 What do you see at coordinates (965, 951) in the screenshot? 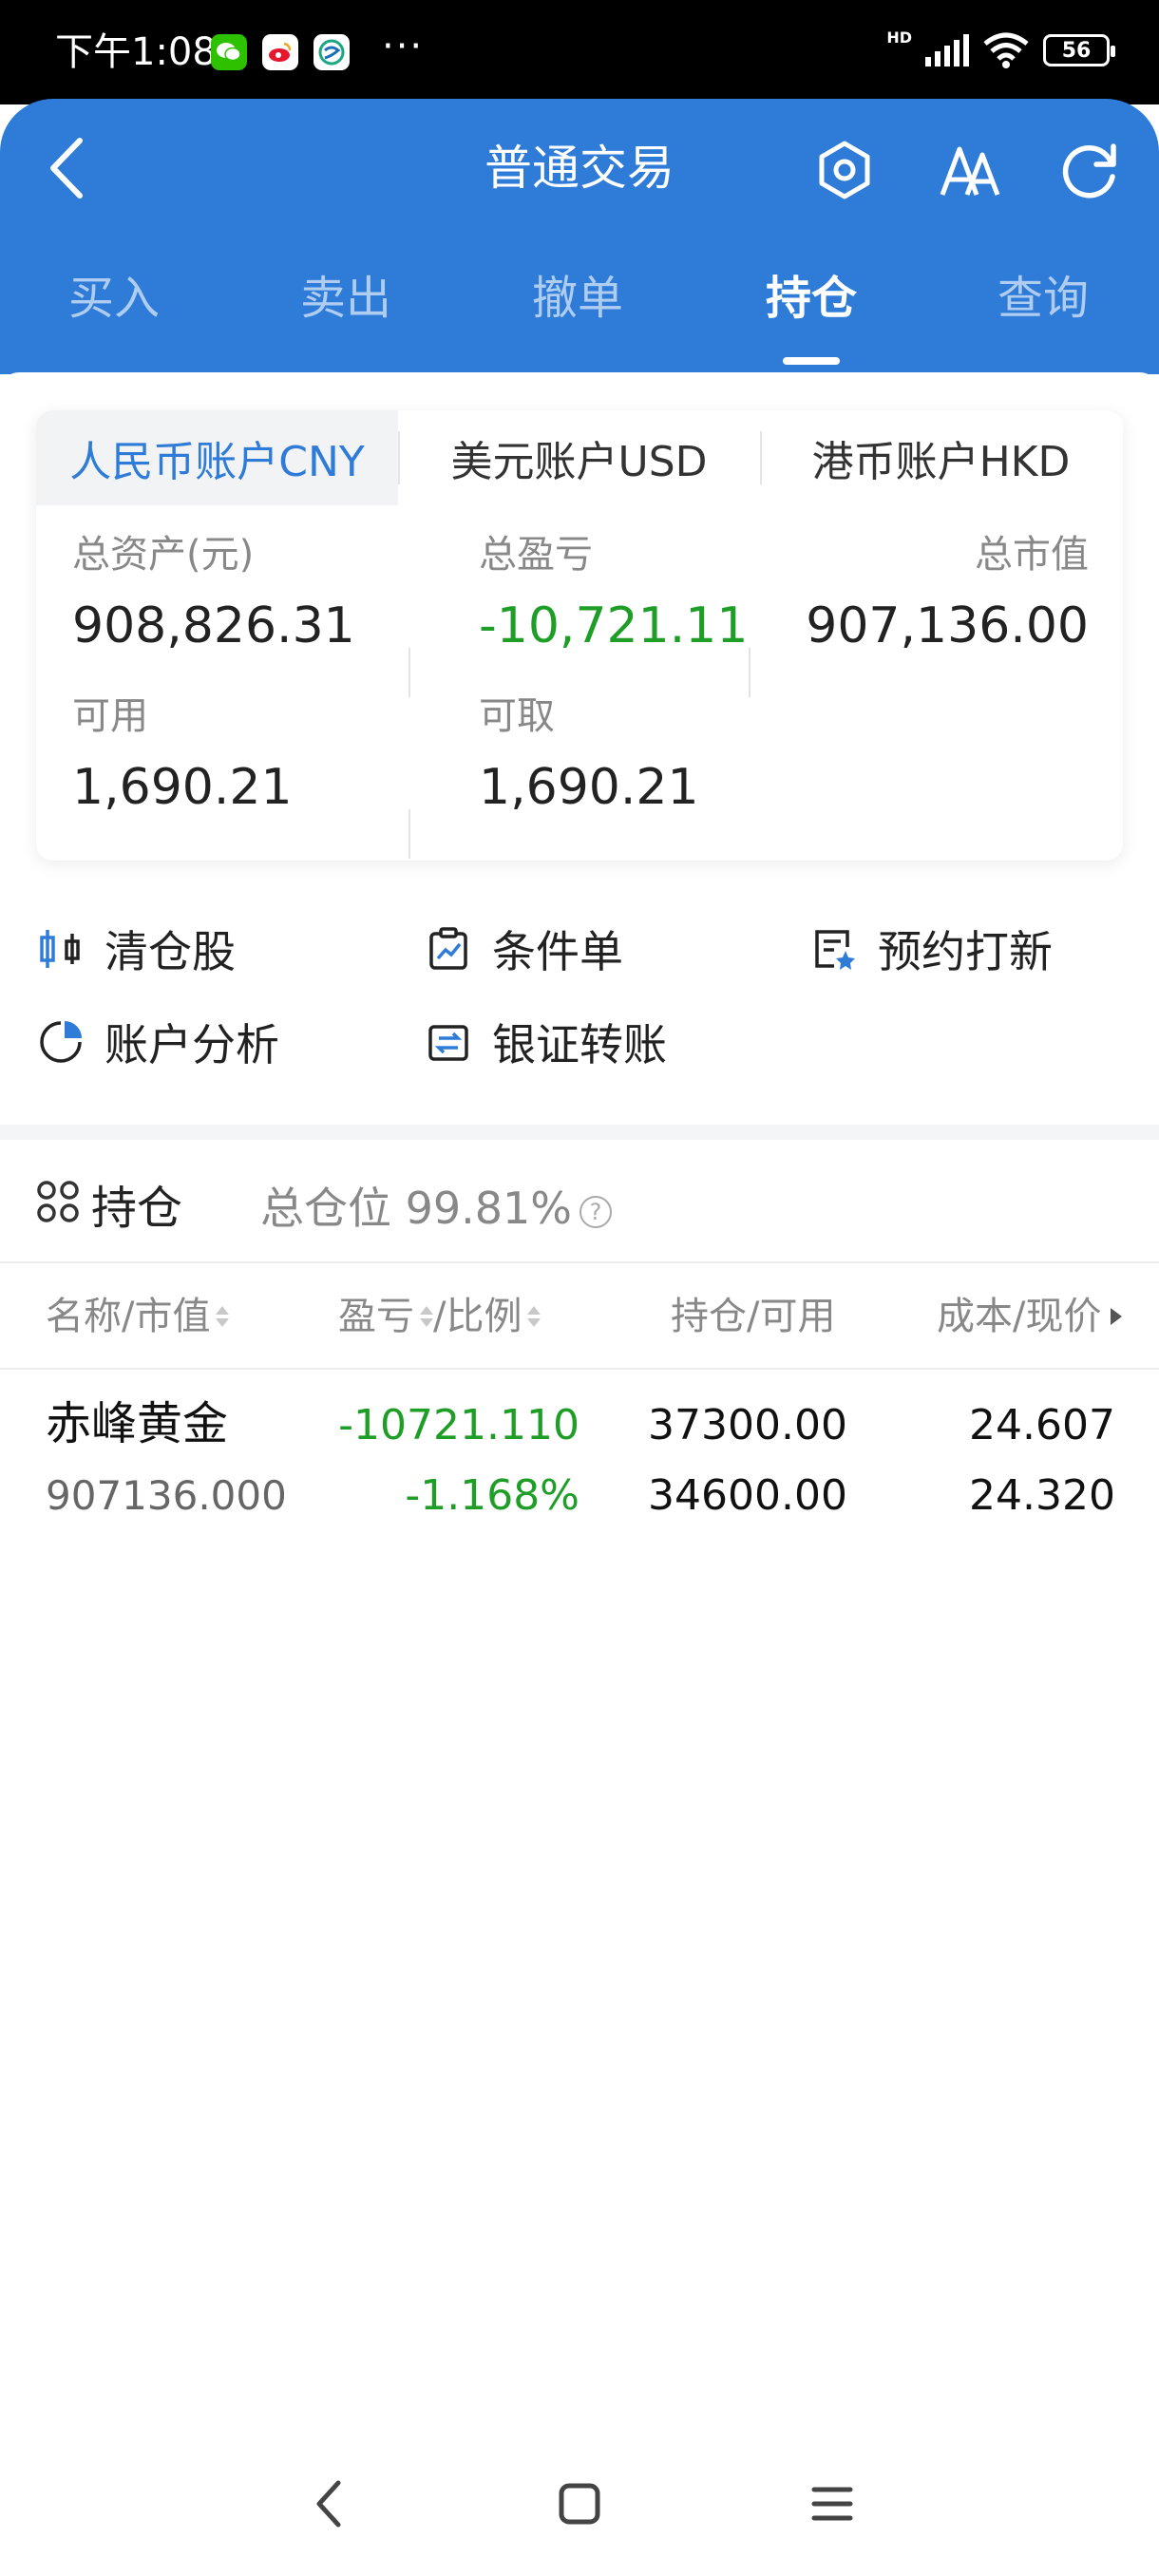
I see `quick-action-label: 预约打新` at bounding box center [965, 951].